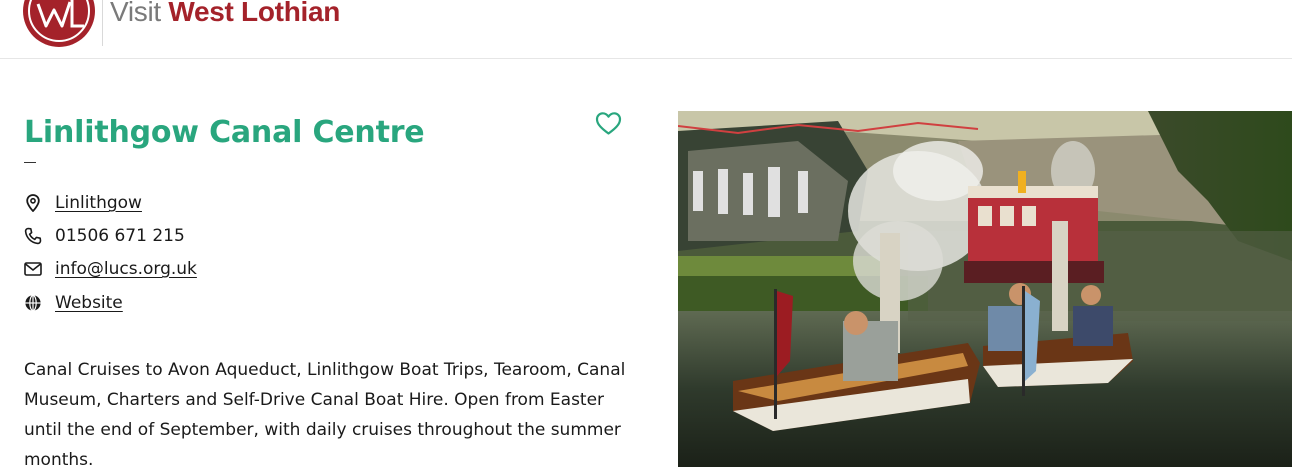 This screenshot has width=1292, height=467. Describe the element at coordinates (102, 23) in the screenshot. I see `logo-divider` at that location.